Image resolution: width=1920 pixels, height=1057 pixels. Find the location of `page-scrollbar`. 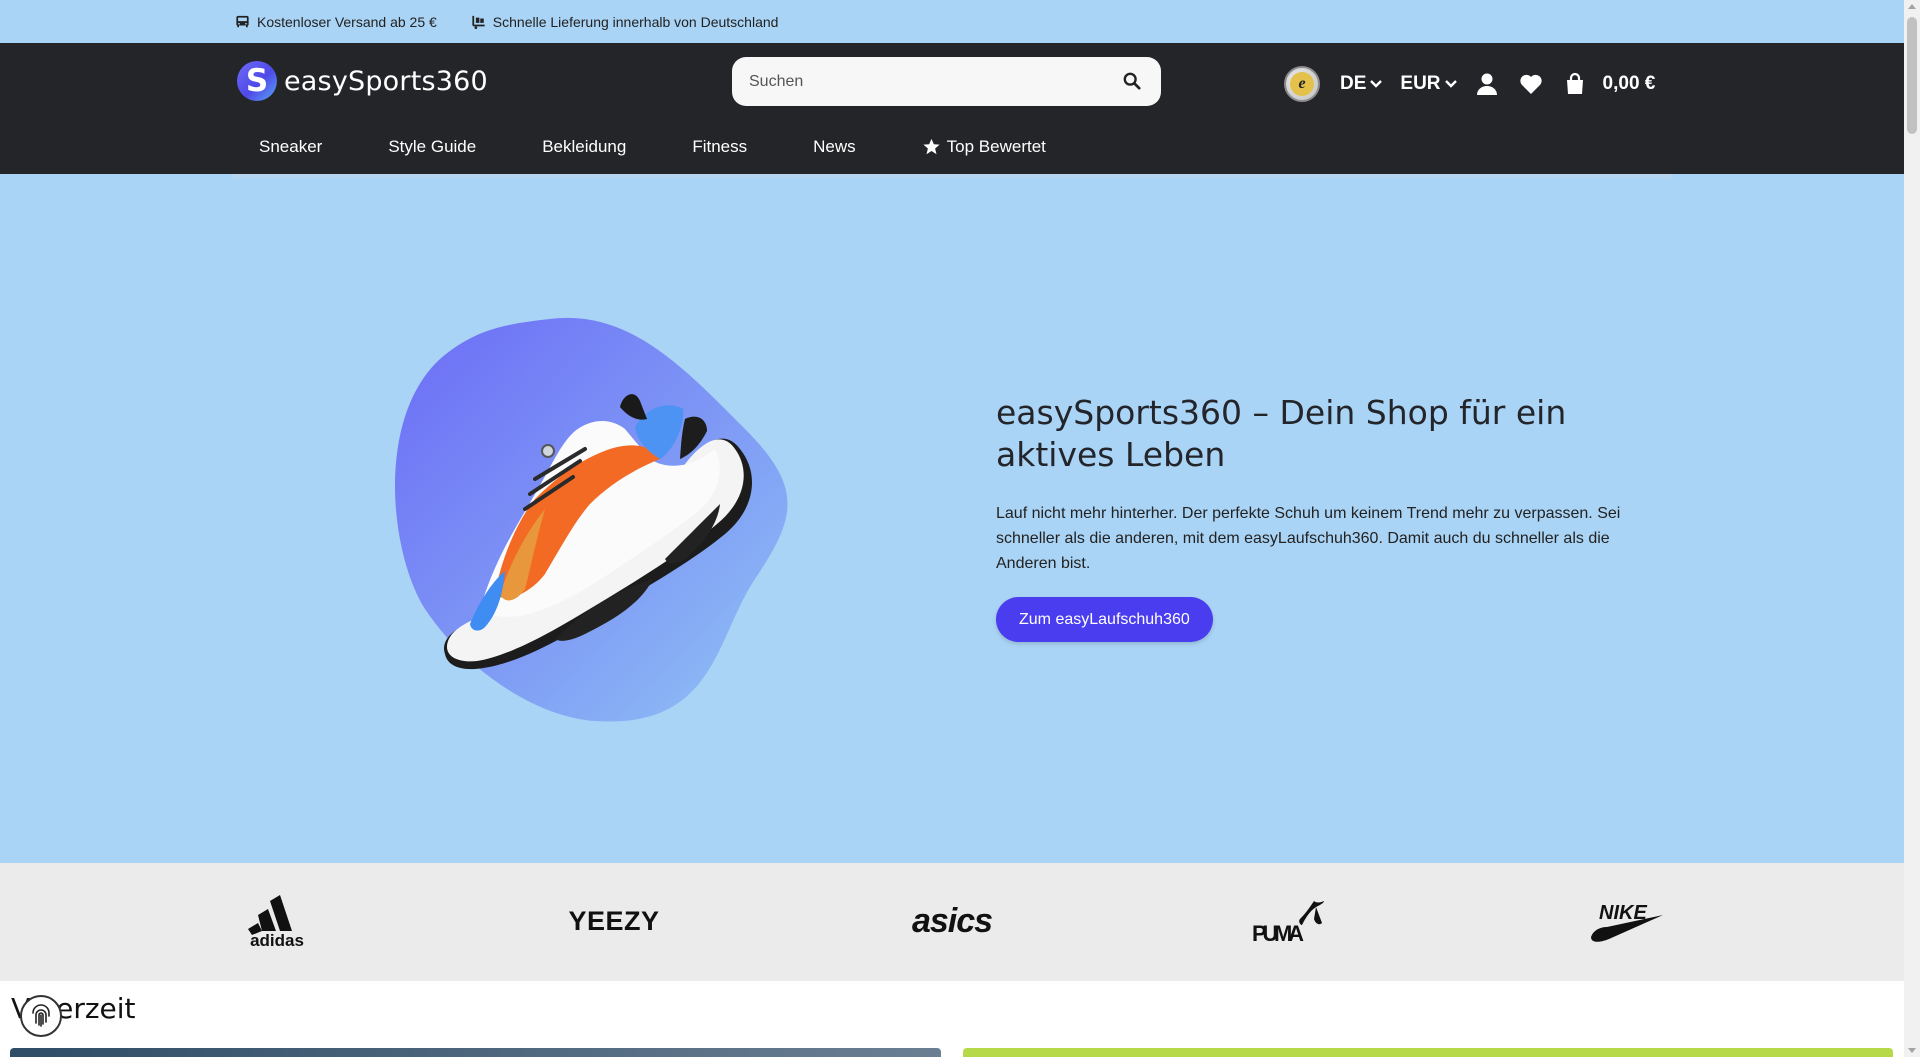

page-scrollbar is located at coordinates (1912, 528).